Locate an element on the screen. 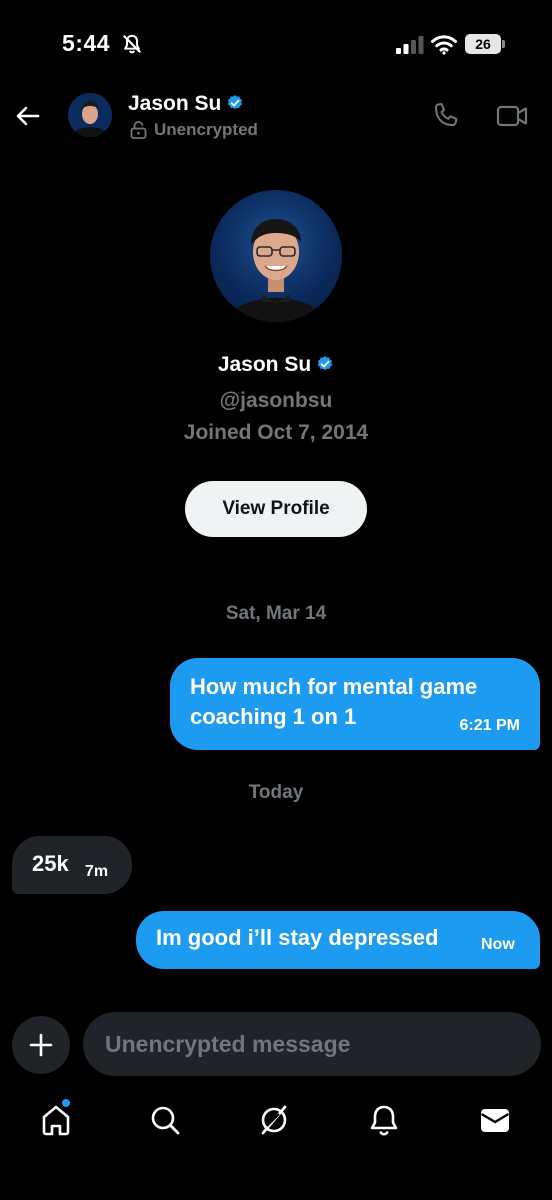 Image resolution: width=552 pixels, height=1200 pixels. profile-joined-date: Joined Oct 7, 2014 is located at coordinates (276, 432).